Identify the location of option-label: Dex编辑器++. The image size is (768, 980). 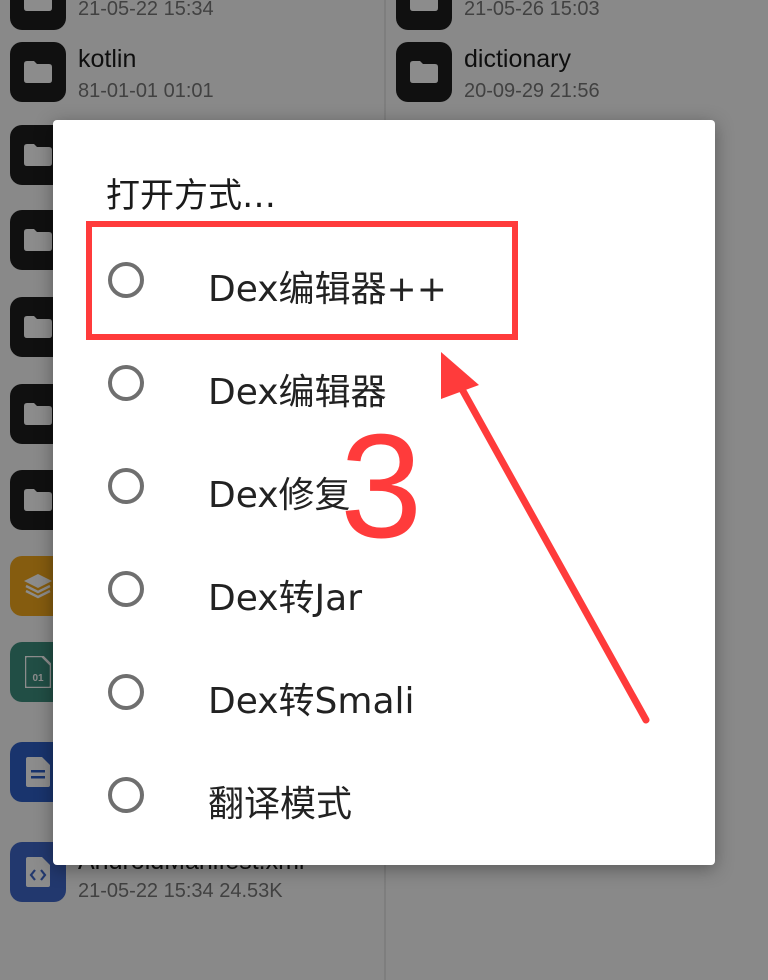
(327, 289).